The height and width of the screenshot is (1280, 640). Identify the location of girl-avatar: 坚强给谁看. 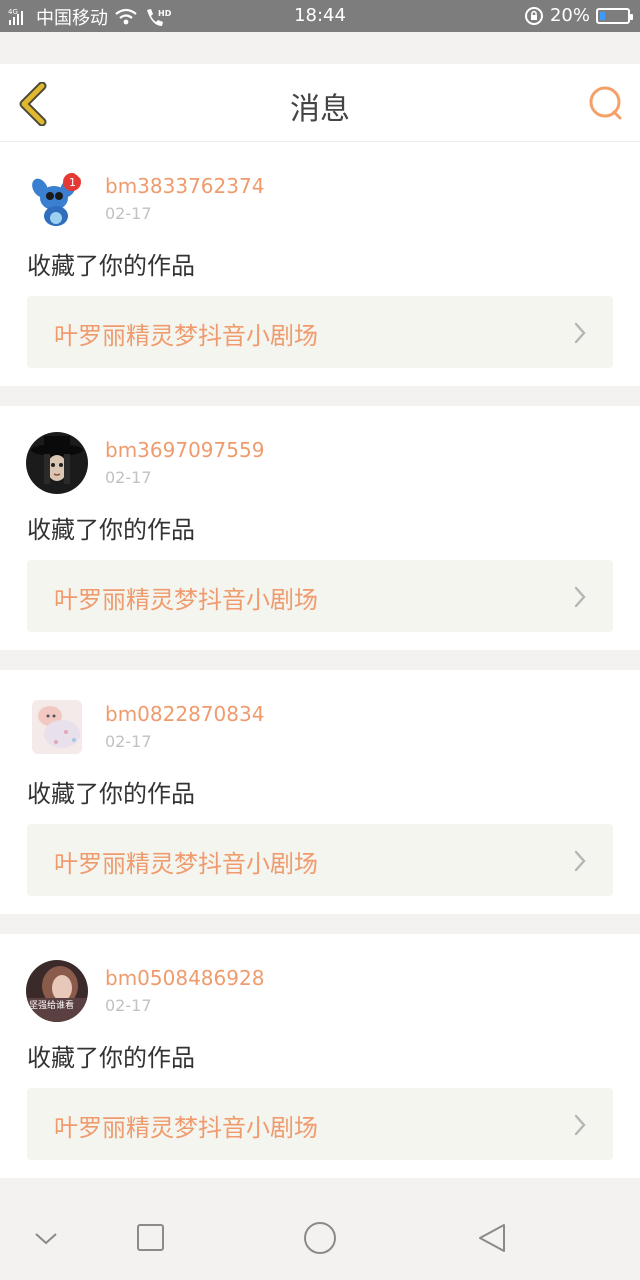
(57, 991).